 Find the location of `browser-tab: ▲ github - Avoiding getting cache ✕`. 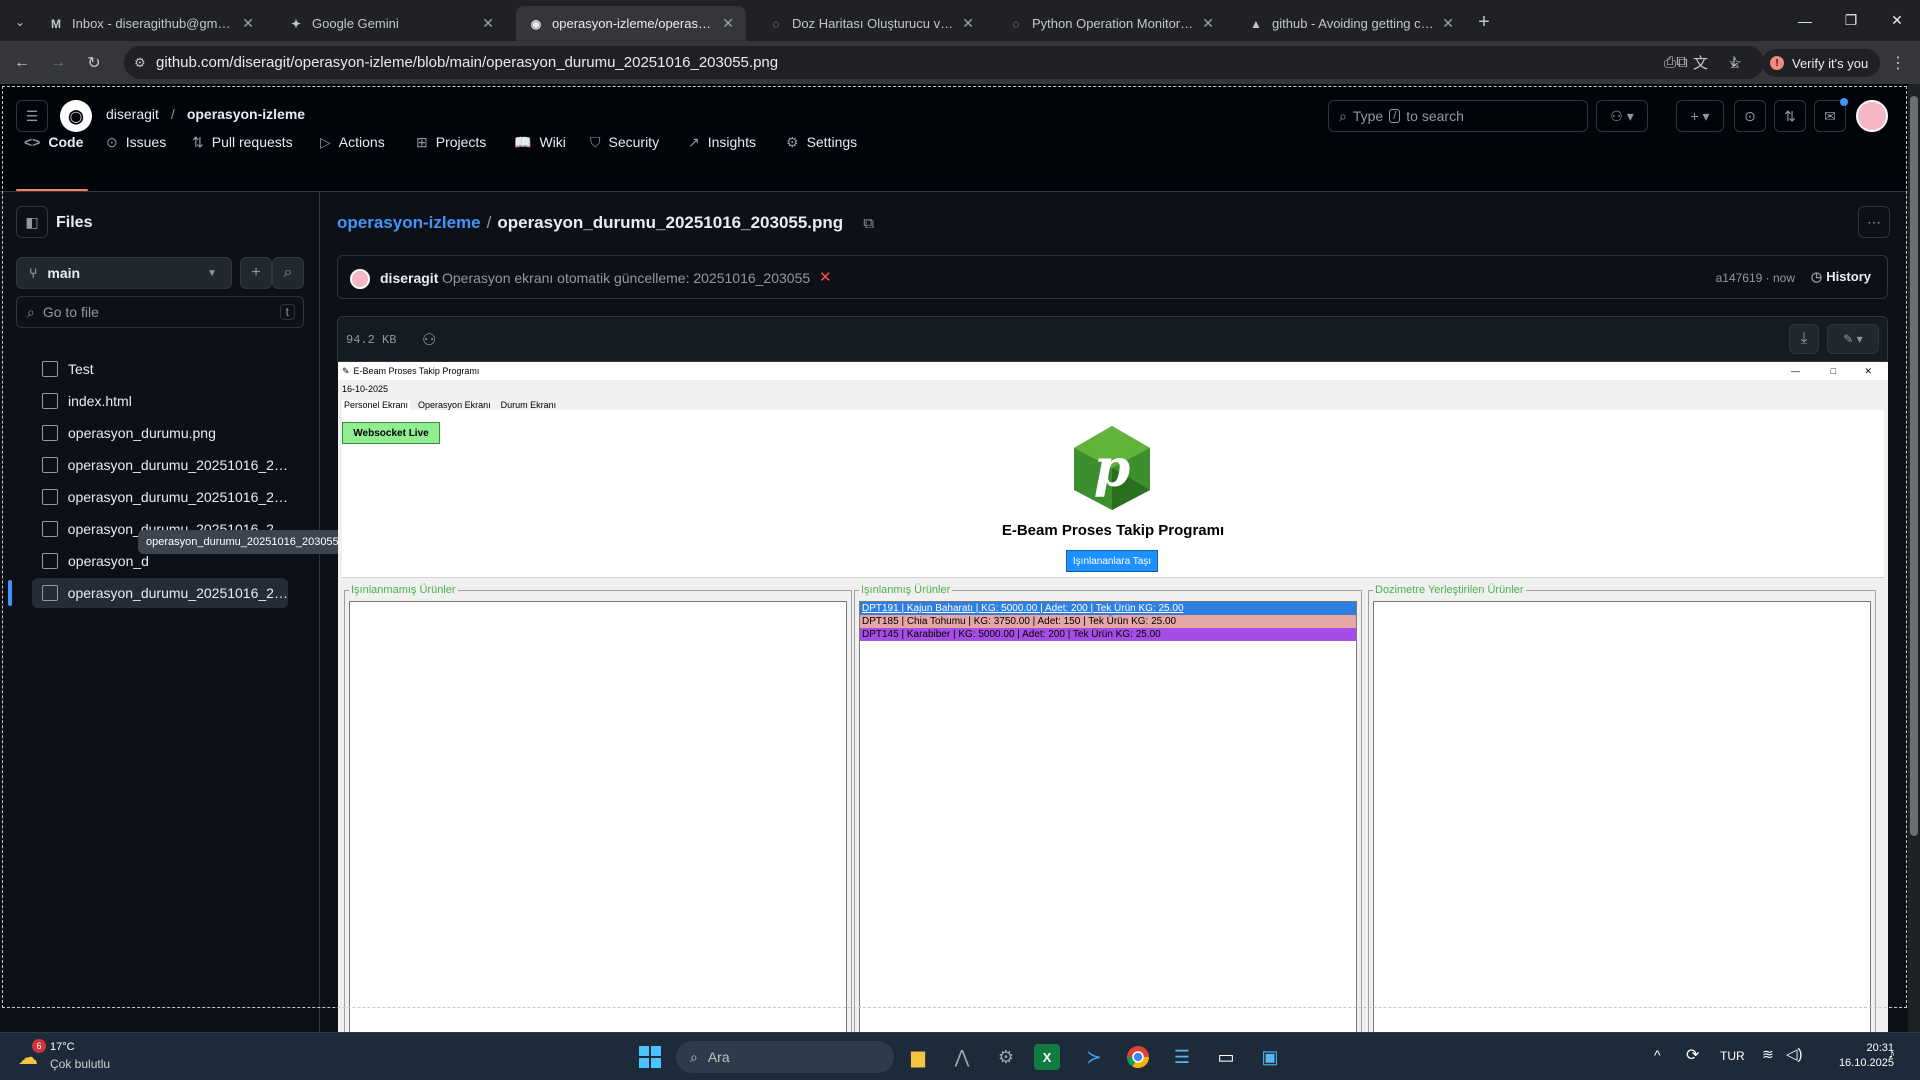

browser-tab: ▲ github - Avoiding getting cache ✕ is located at coordinates (1351, 23).